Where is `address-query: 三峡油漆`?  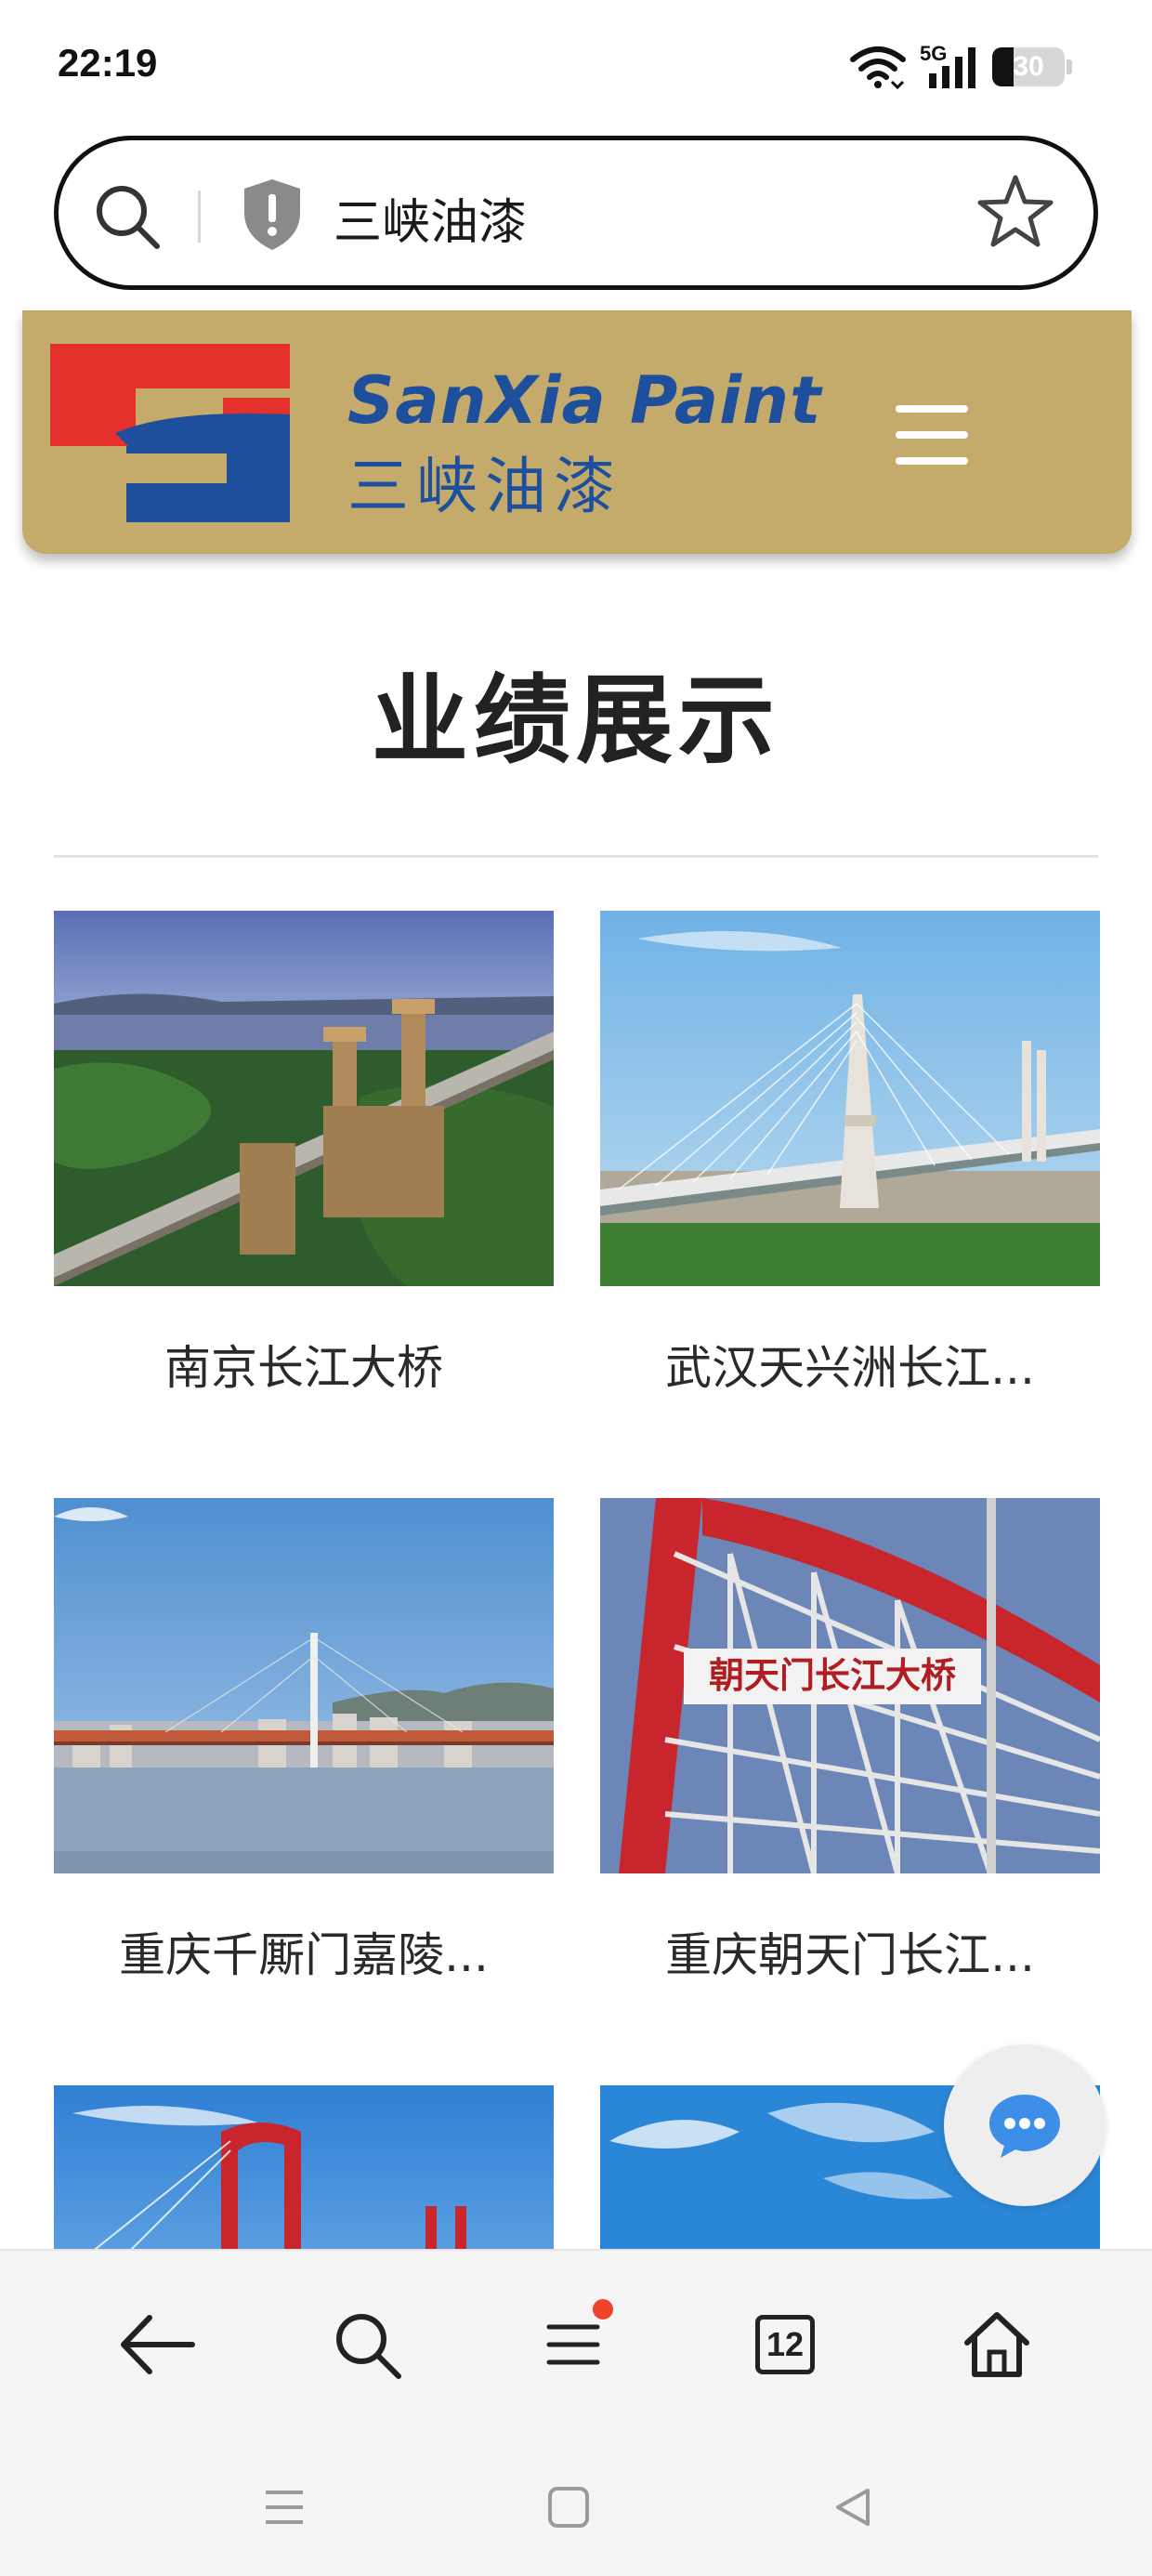 address-query: 三峡油漆 is located at coordinates (430, 218).